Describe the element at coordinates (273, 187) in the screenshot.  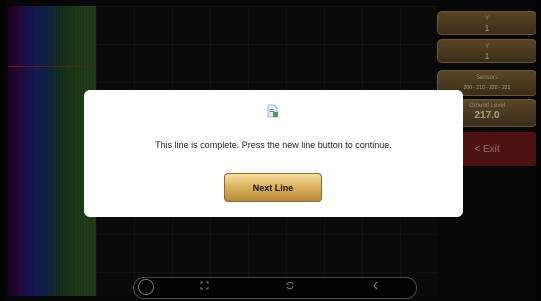
I see `next-line-button: Next Line` at that location.